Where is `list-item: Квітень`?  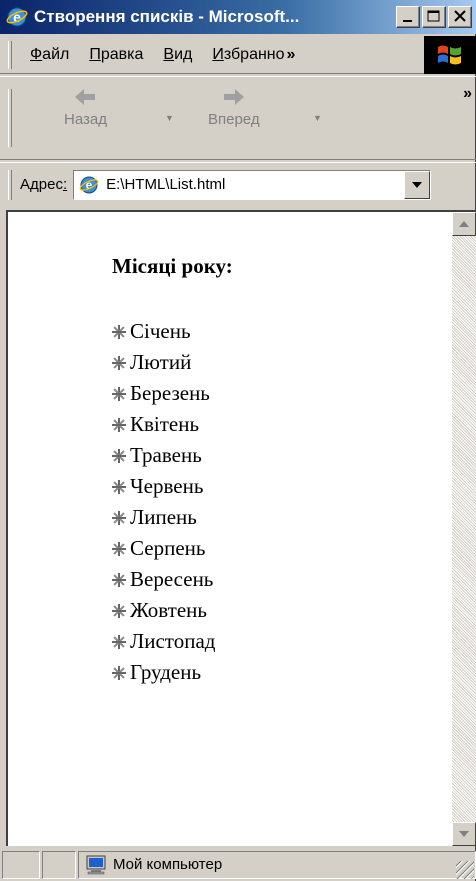 list-item: Квітень is located at coordinates (163, 424).